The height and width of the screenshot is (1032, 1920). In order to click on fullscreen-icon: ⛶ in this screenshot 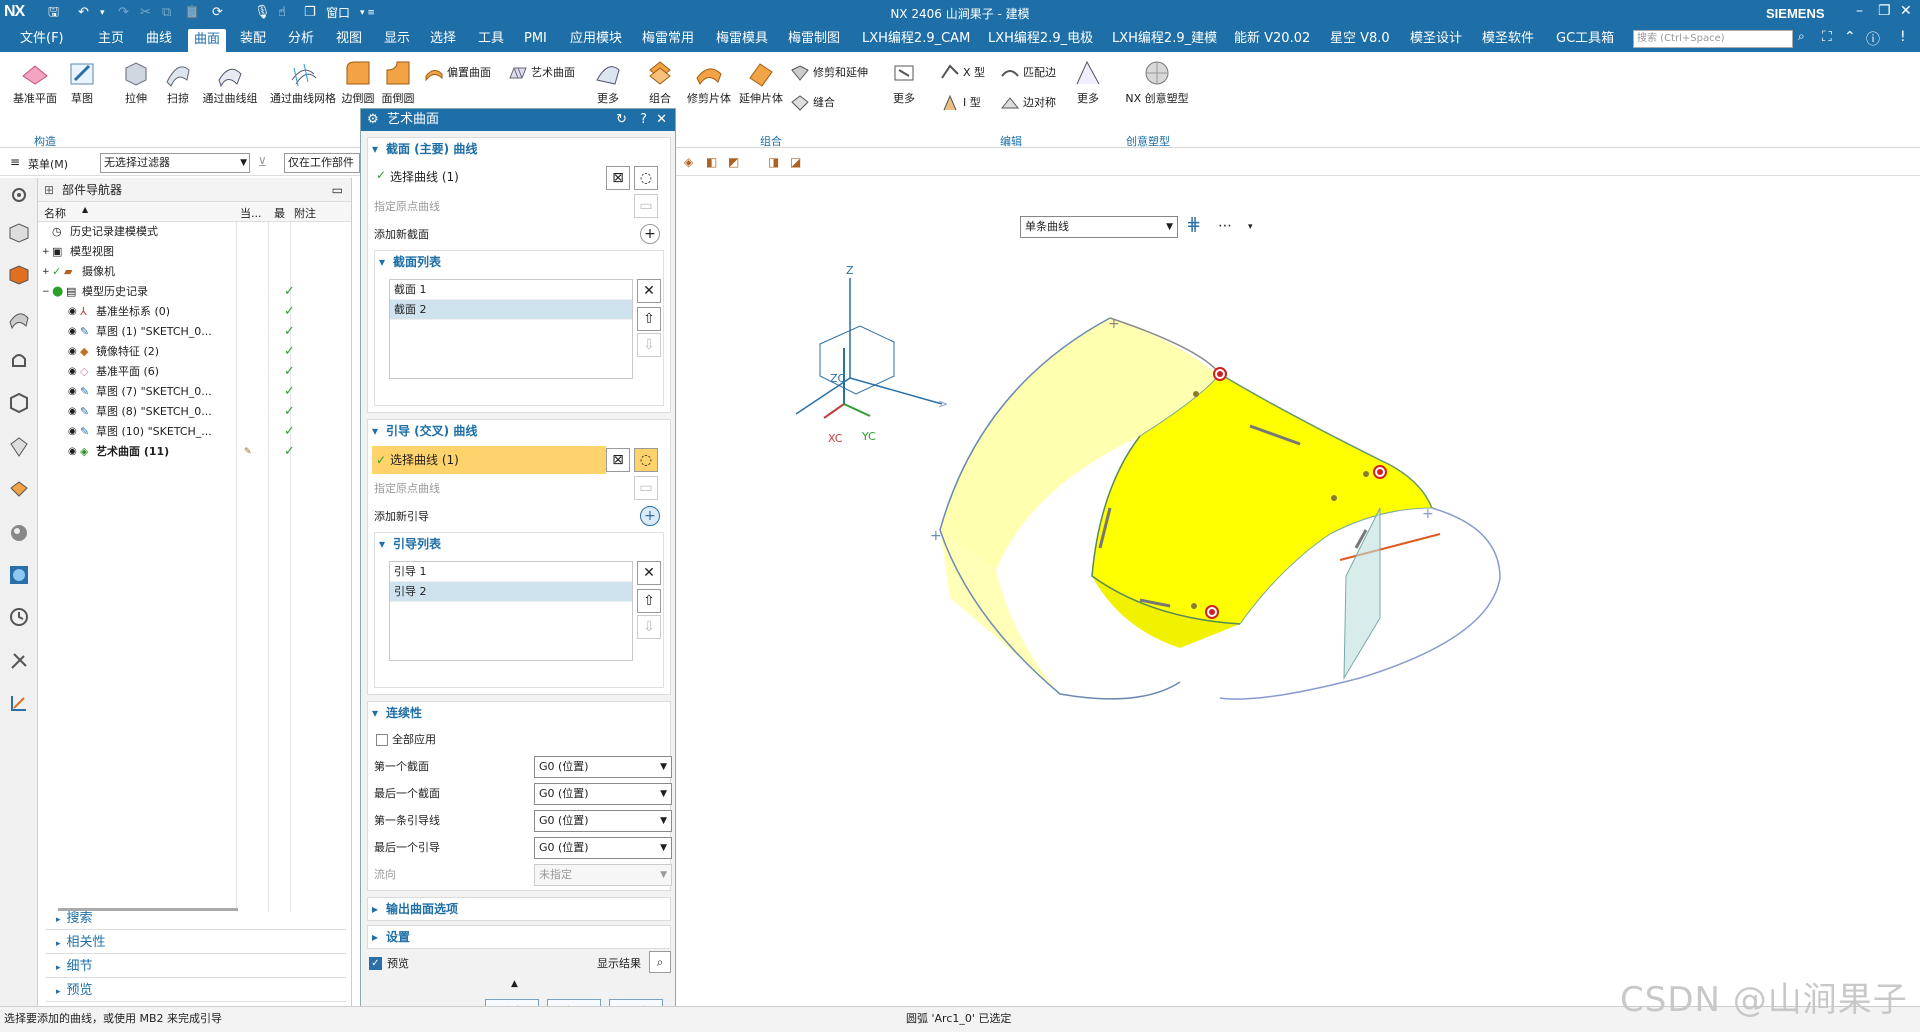, I will do `click(1827, 37)`.